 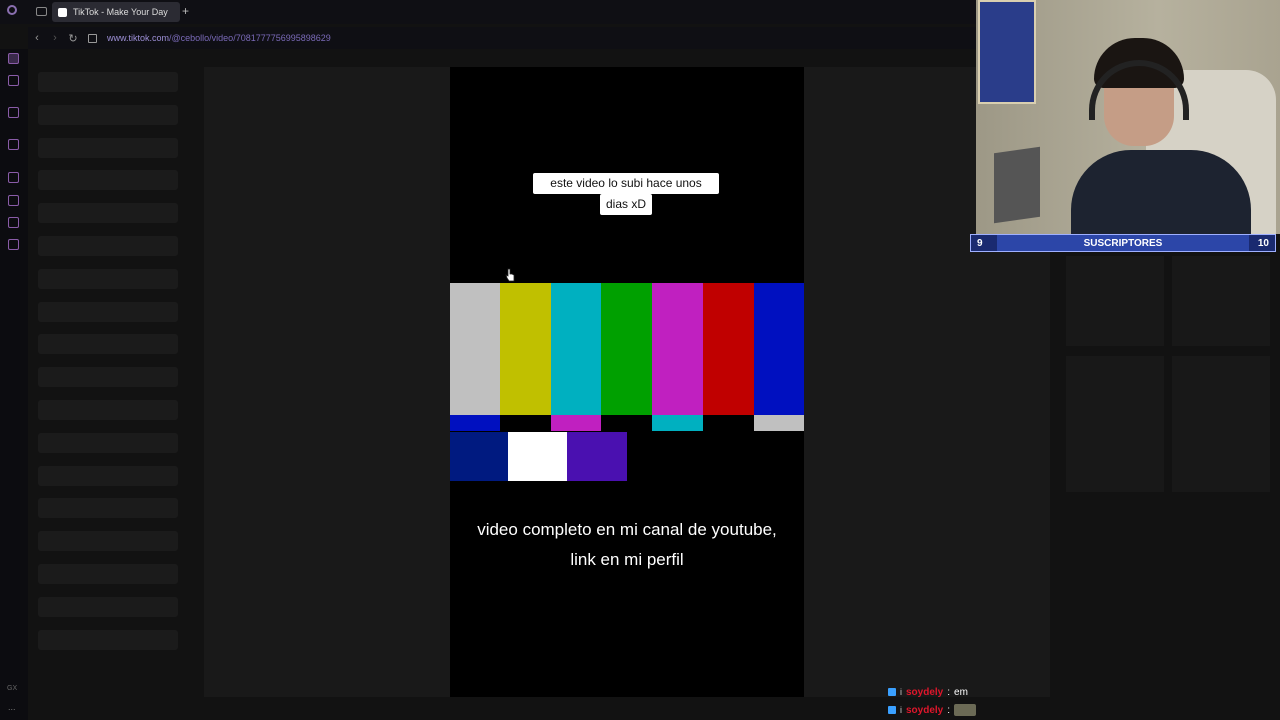 What do you see at coordinates (1128, 117) in the screenshot?
I see `webcam-overlay` at bounding box center [1128, 117].